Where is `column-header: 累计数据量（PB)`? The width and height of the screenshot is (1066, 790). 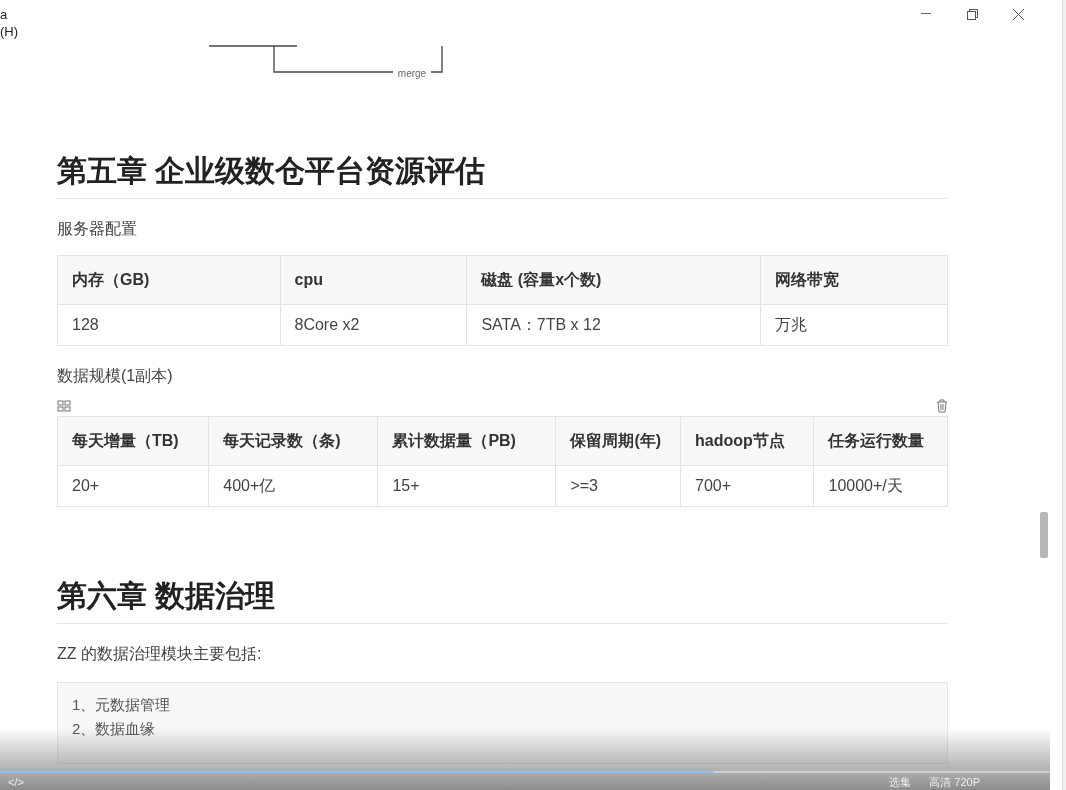 column-header: 累计数据量（PB) is located at coordinates (466, 441).